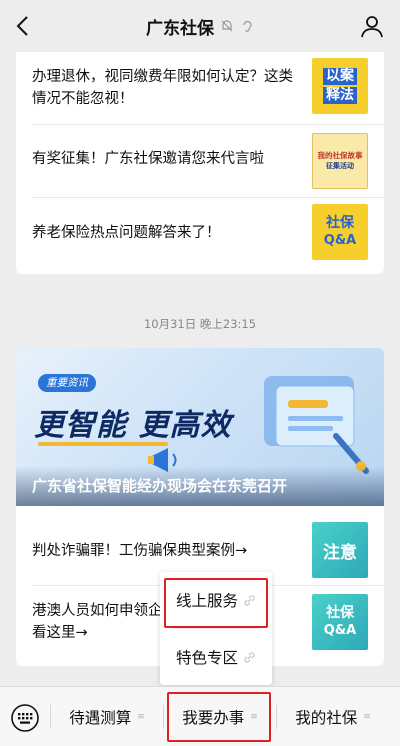  Describe the element at coordinates (160, 486) in the screenshot. I see `banner-caption: 广东省社保智能经办现场会在东莞召开` at that location.